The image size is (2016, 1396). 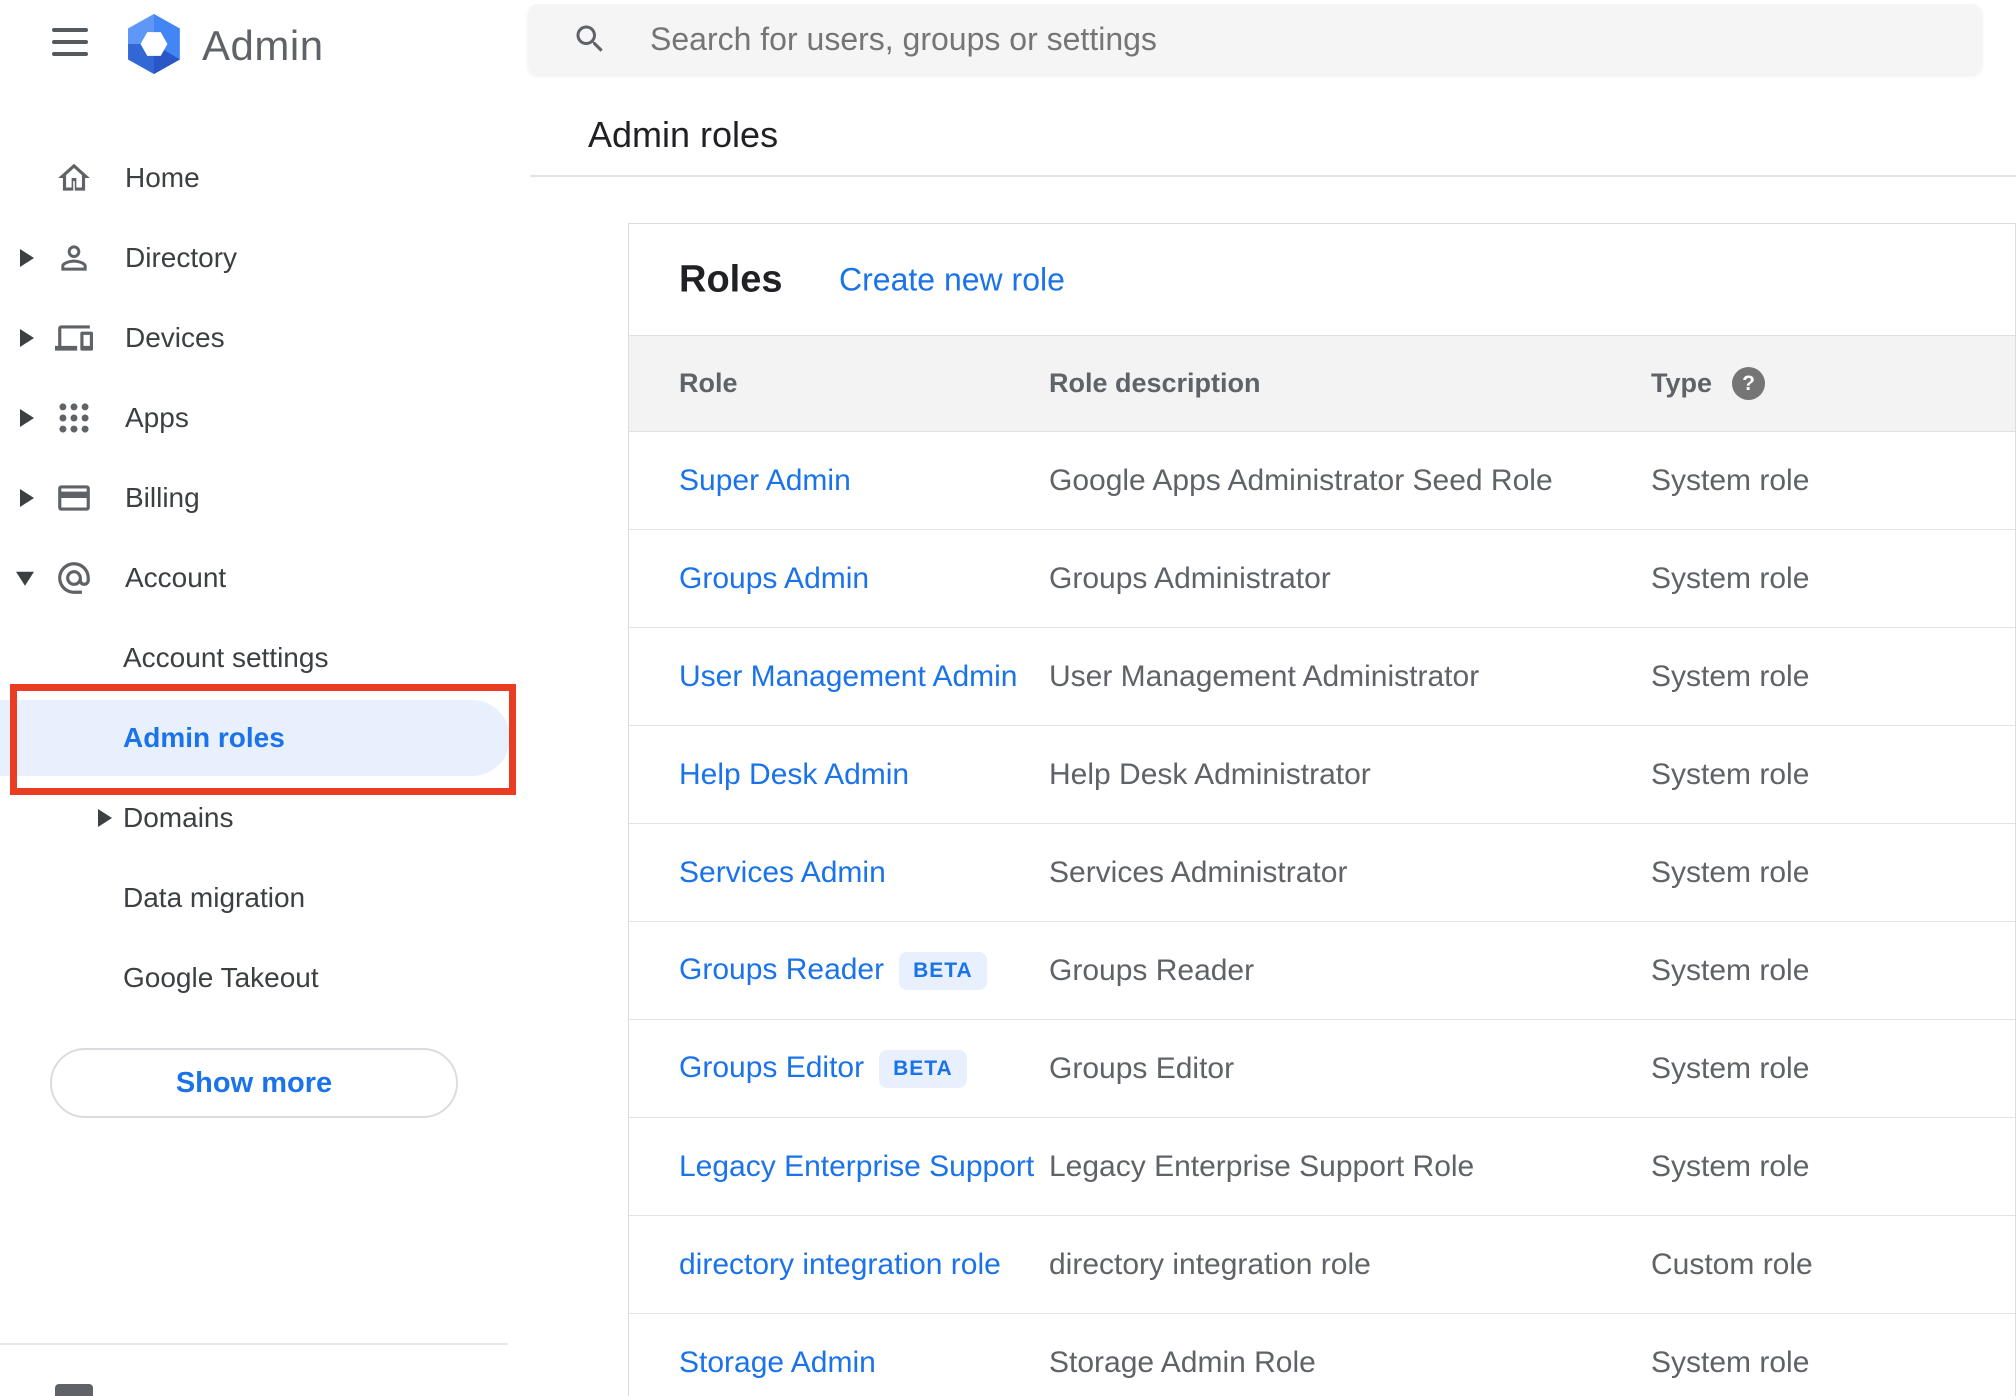 I want to click on sidebar-item-home: Home, so click(x=265, y=178).